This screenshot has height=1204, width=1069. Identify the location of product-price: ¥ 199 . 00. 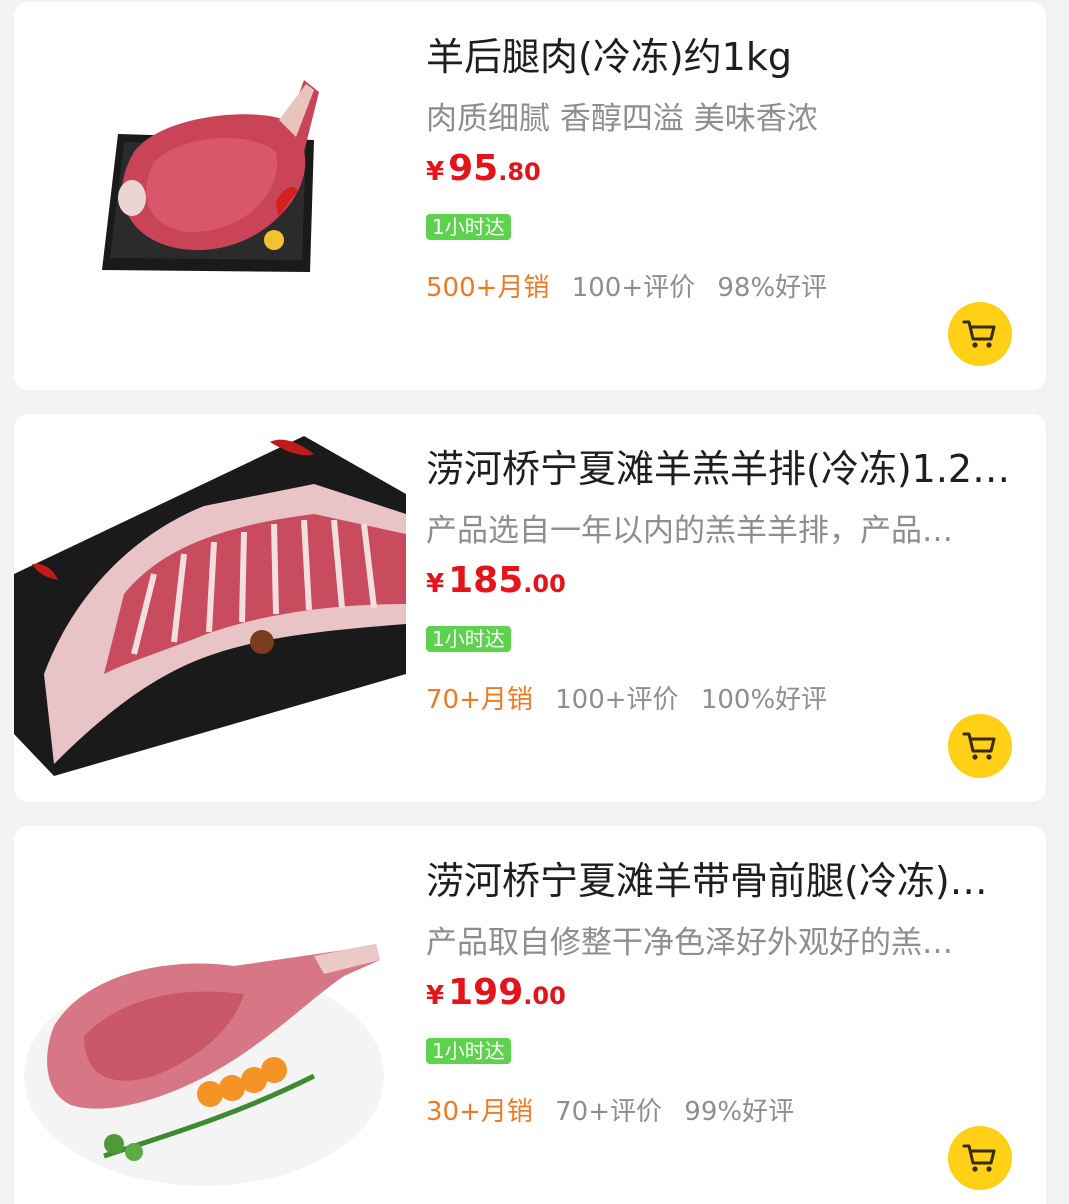
(496, 992).